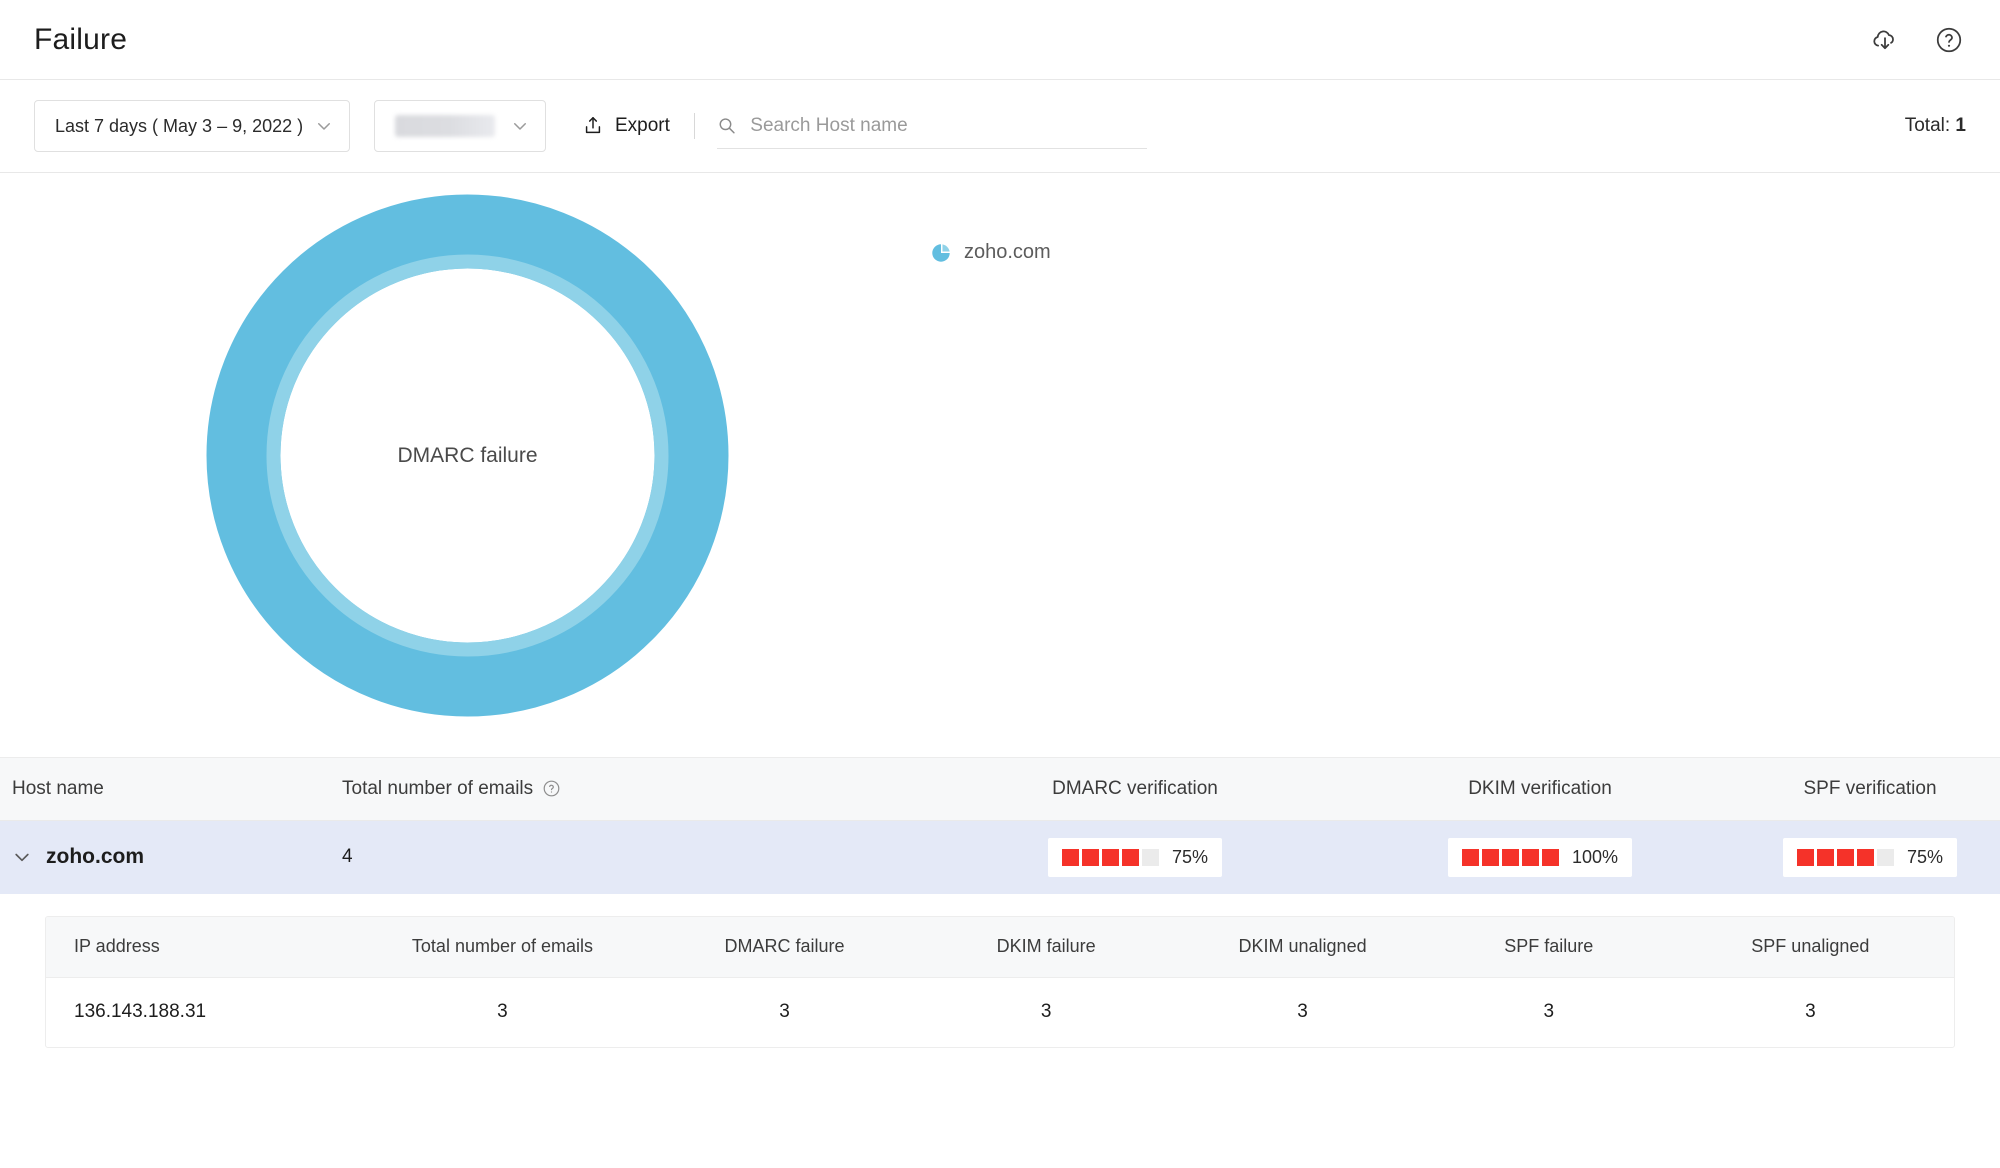 This screenshot has width=2000, height=1168. I want to click on total-emails-cell: 4, so click(347, 857).